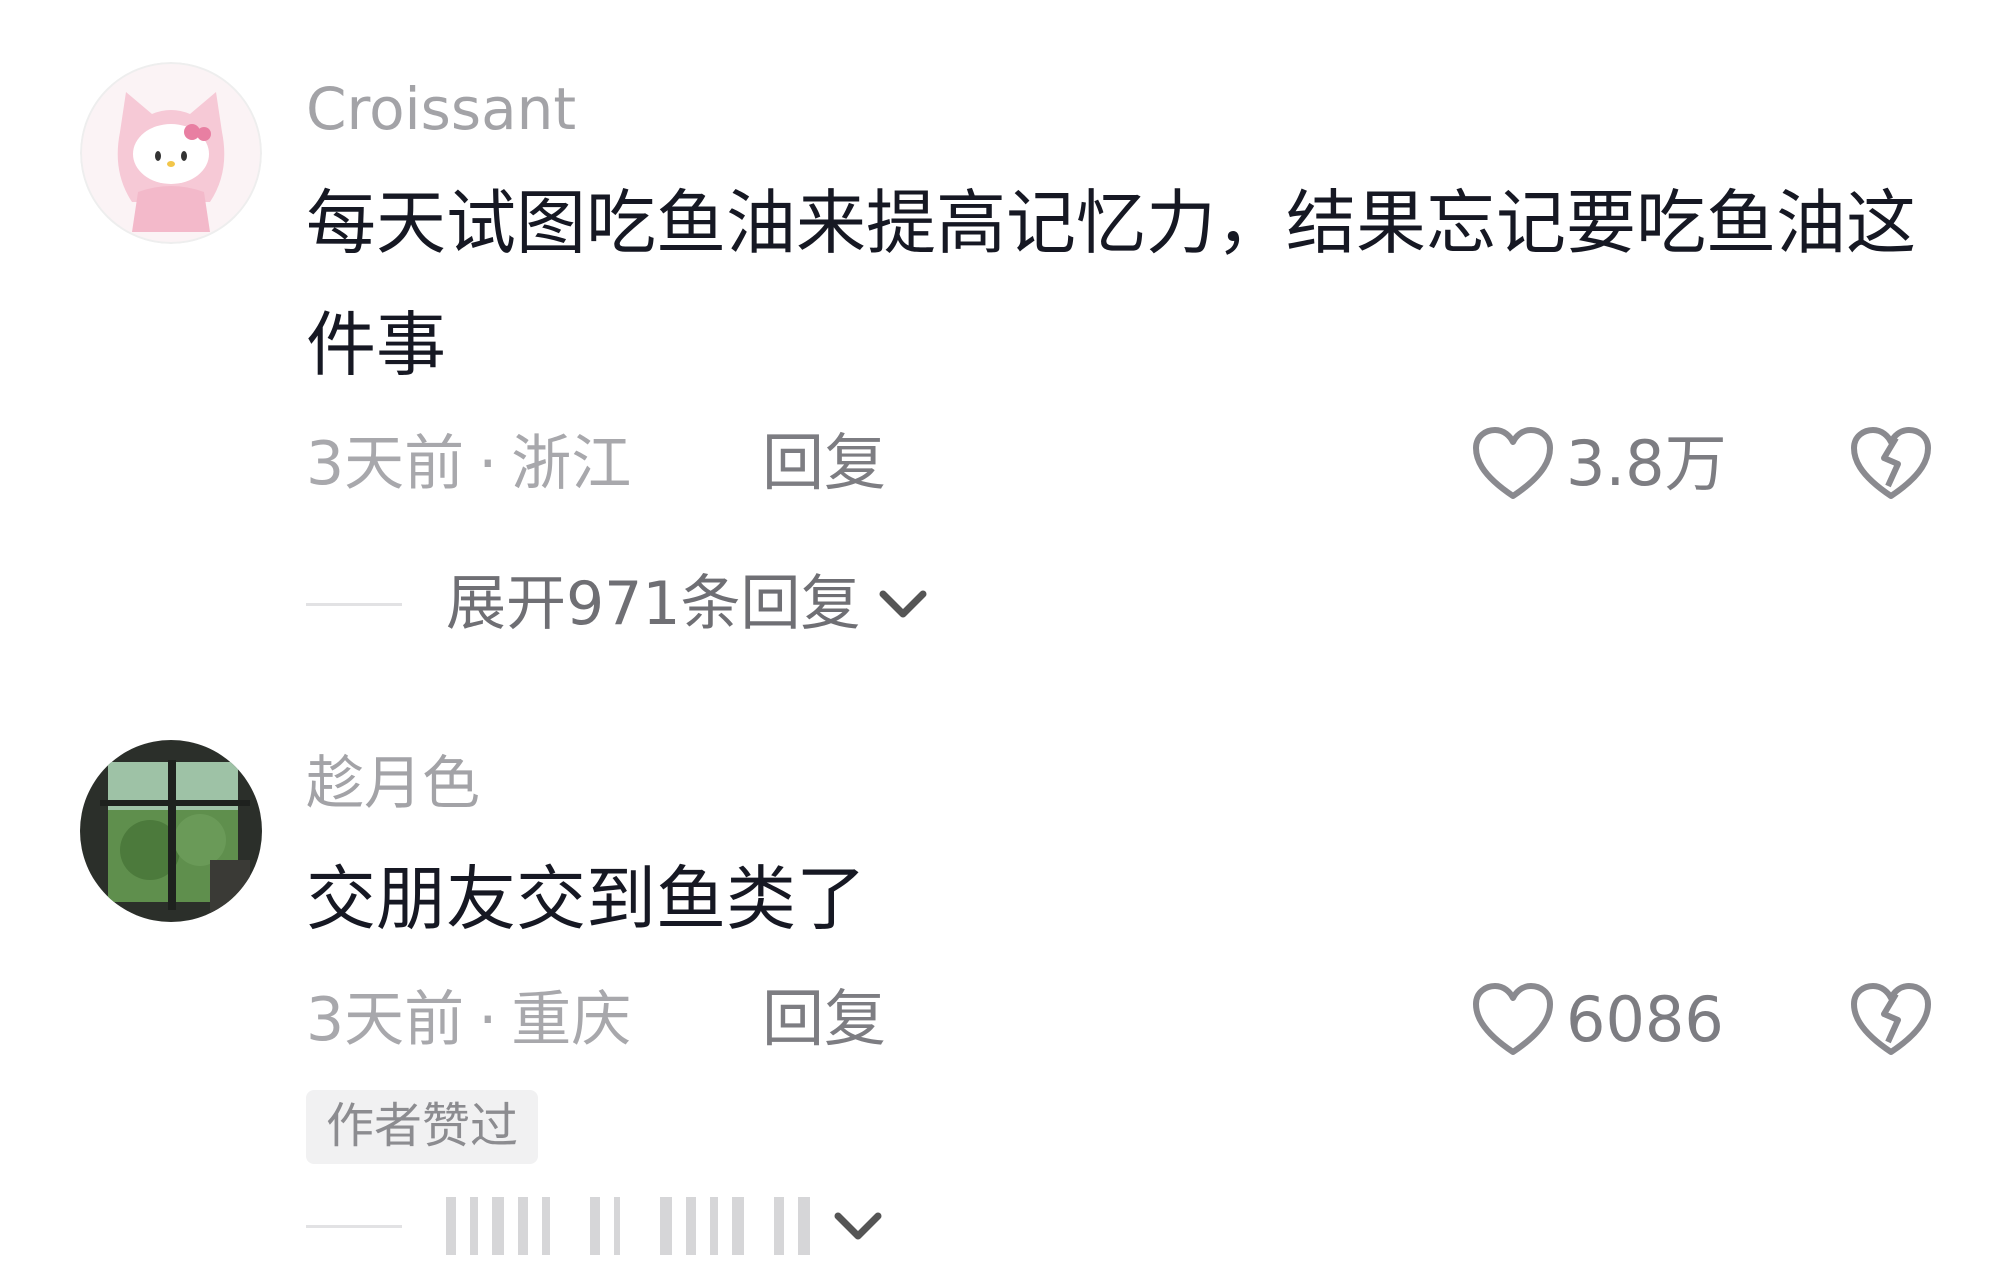 The image size is (2000, 1276). I want to click on window-scenery-avatar-icon, so click(171, 831).